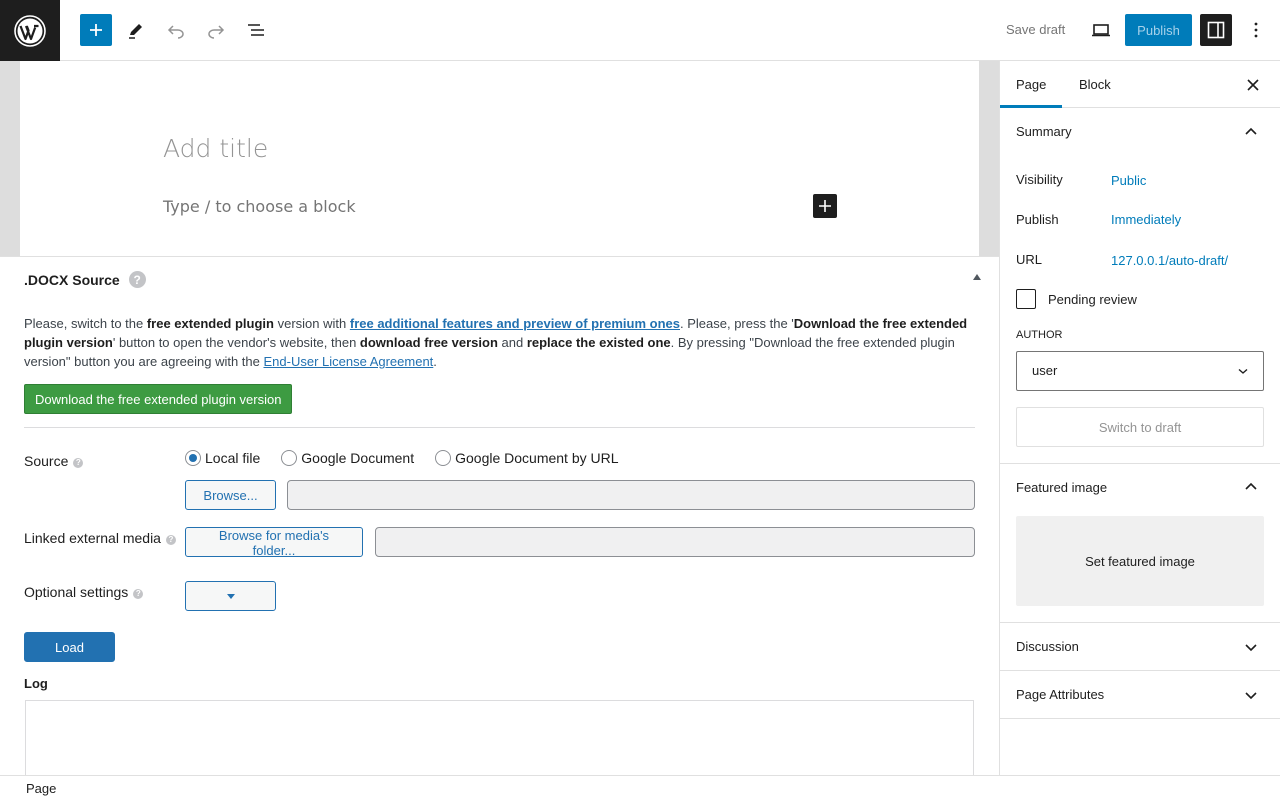  I want to click on tab-block: Block, so click(1095, 84).